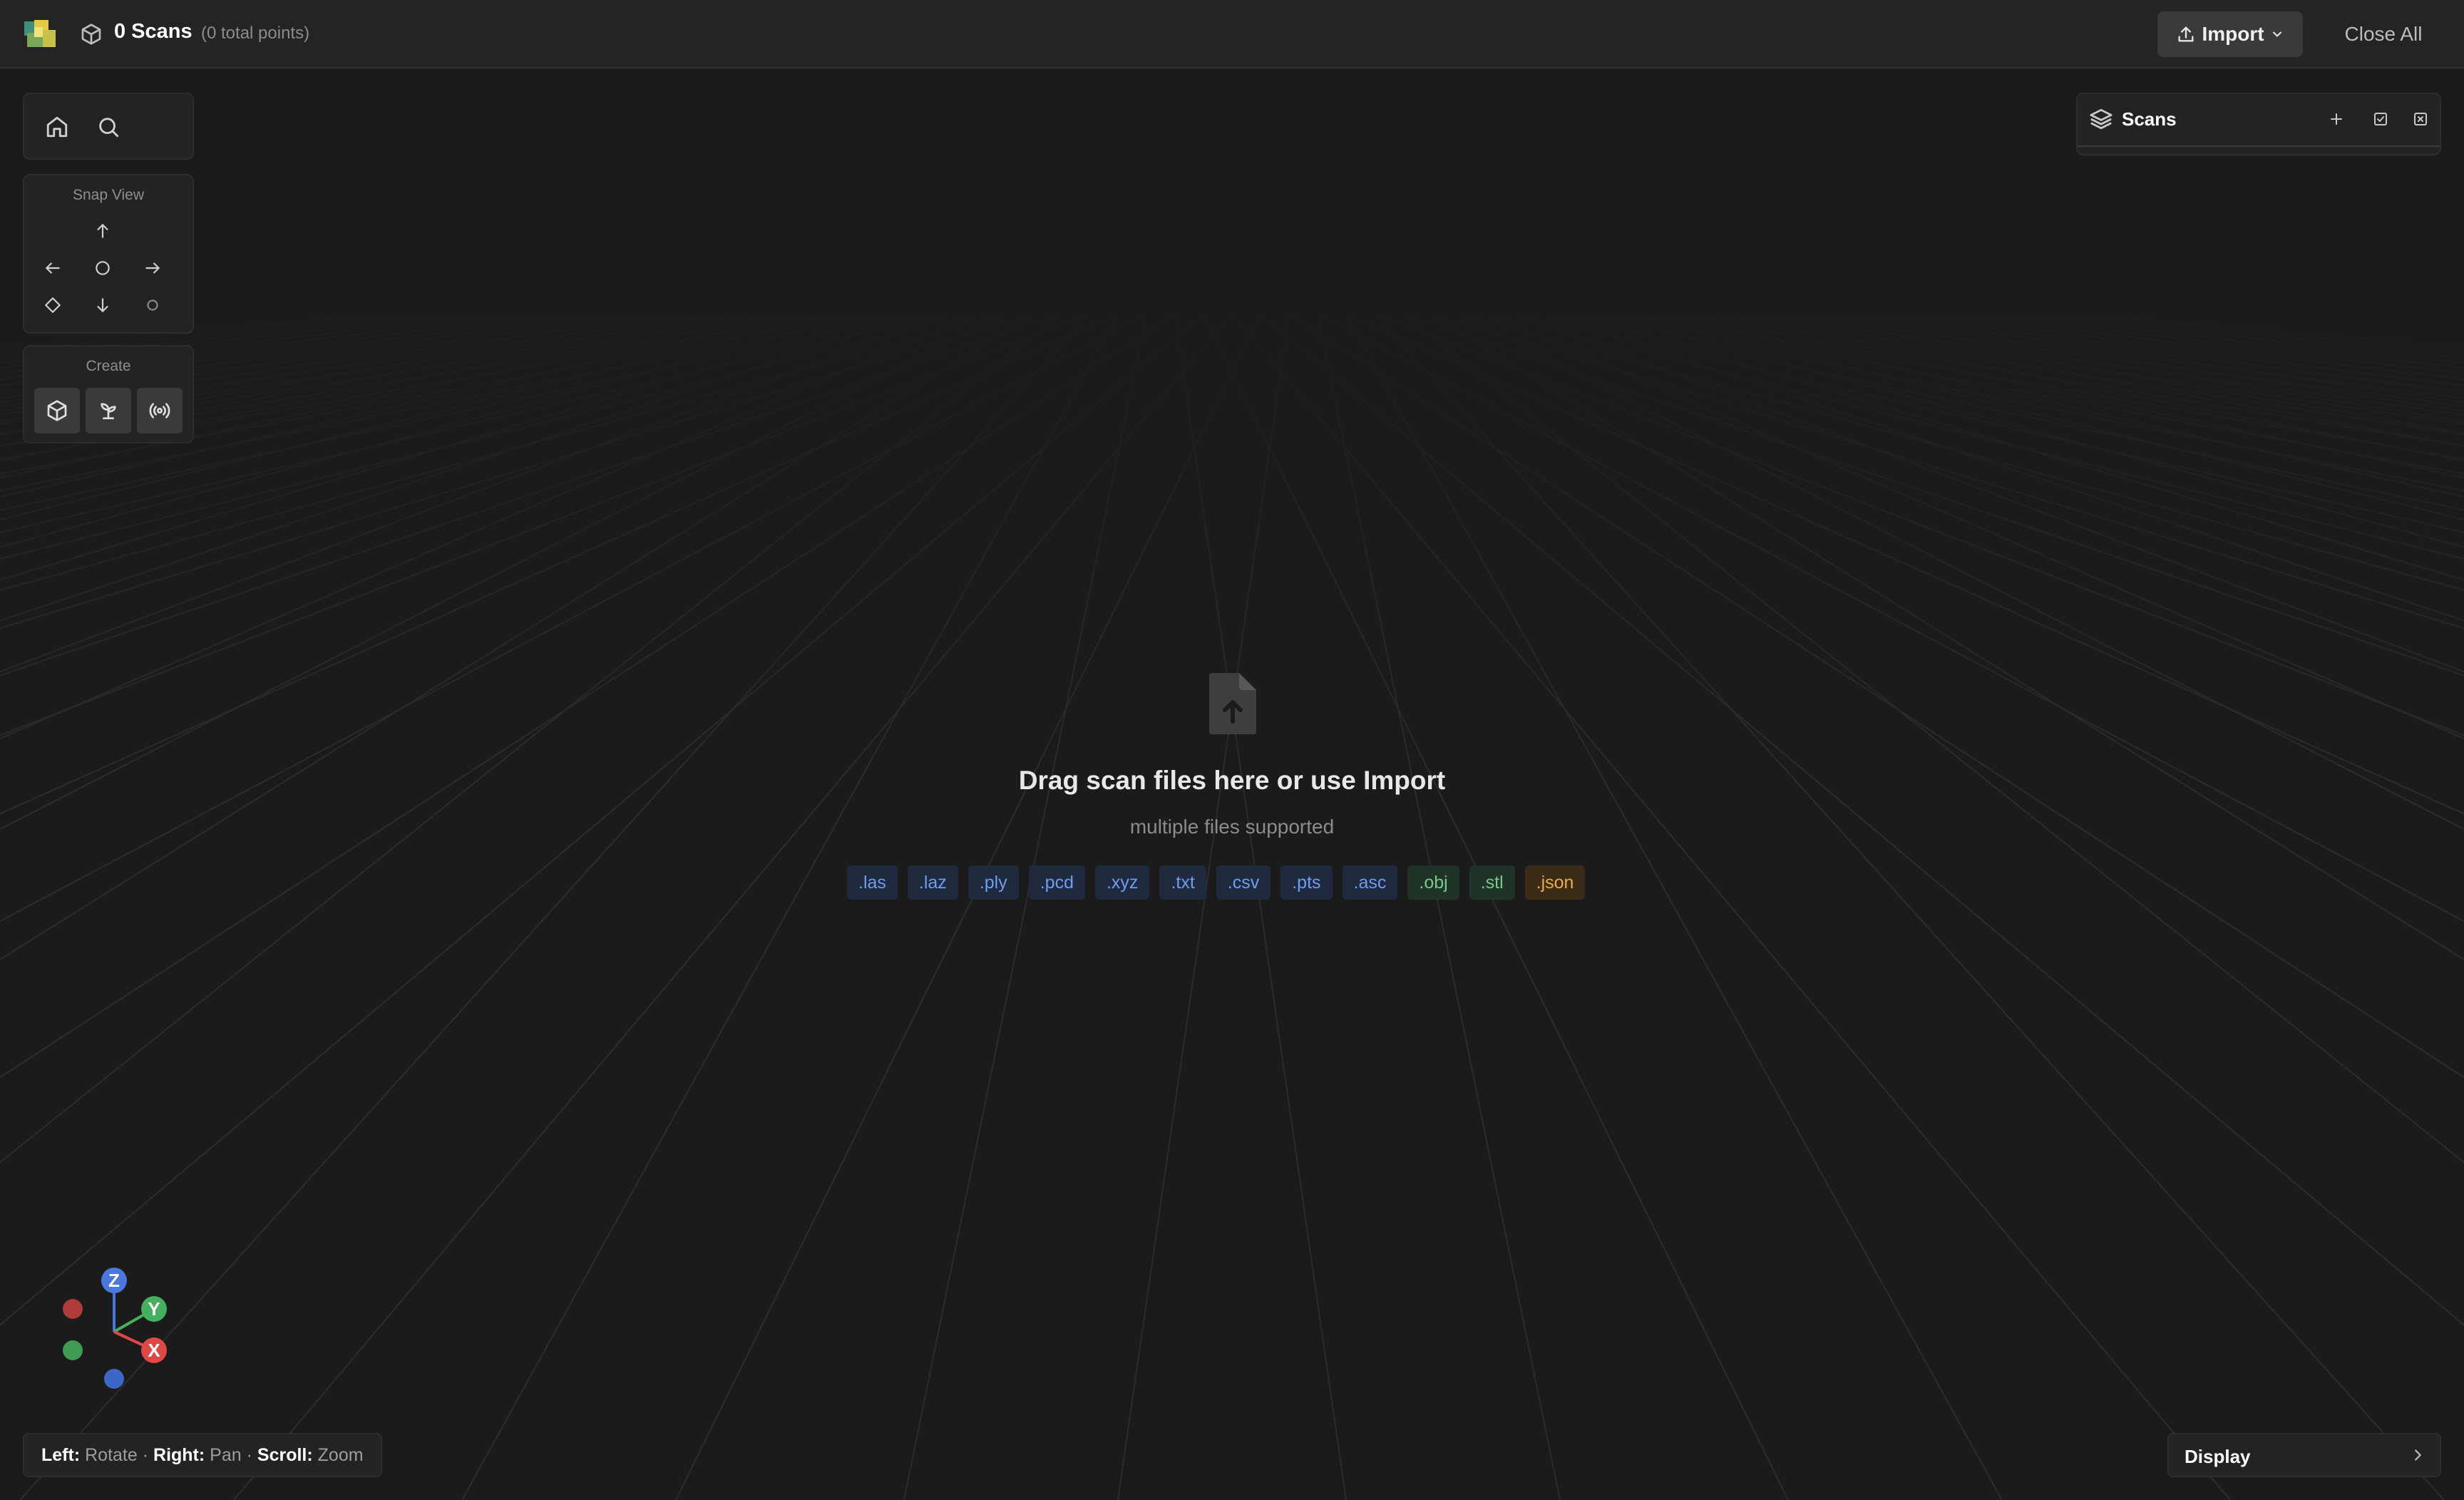 This screenshot has width=2464, height=1500. I want to click on close-square-icon, so click(2420, 119).